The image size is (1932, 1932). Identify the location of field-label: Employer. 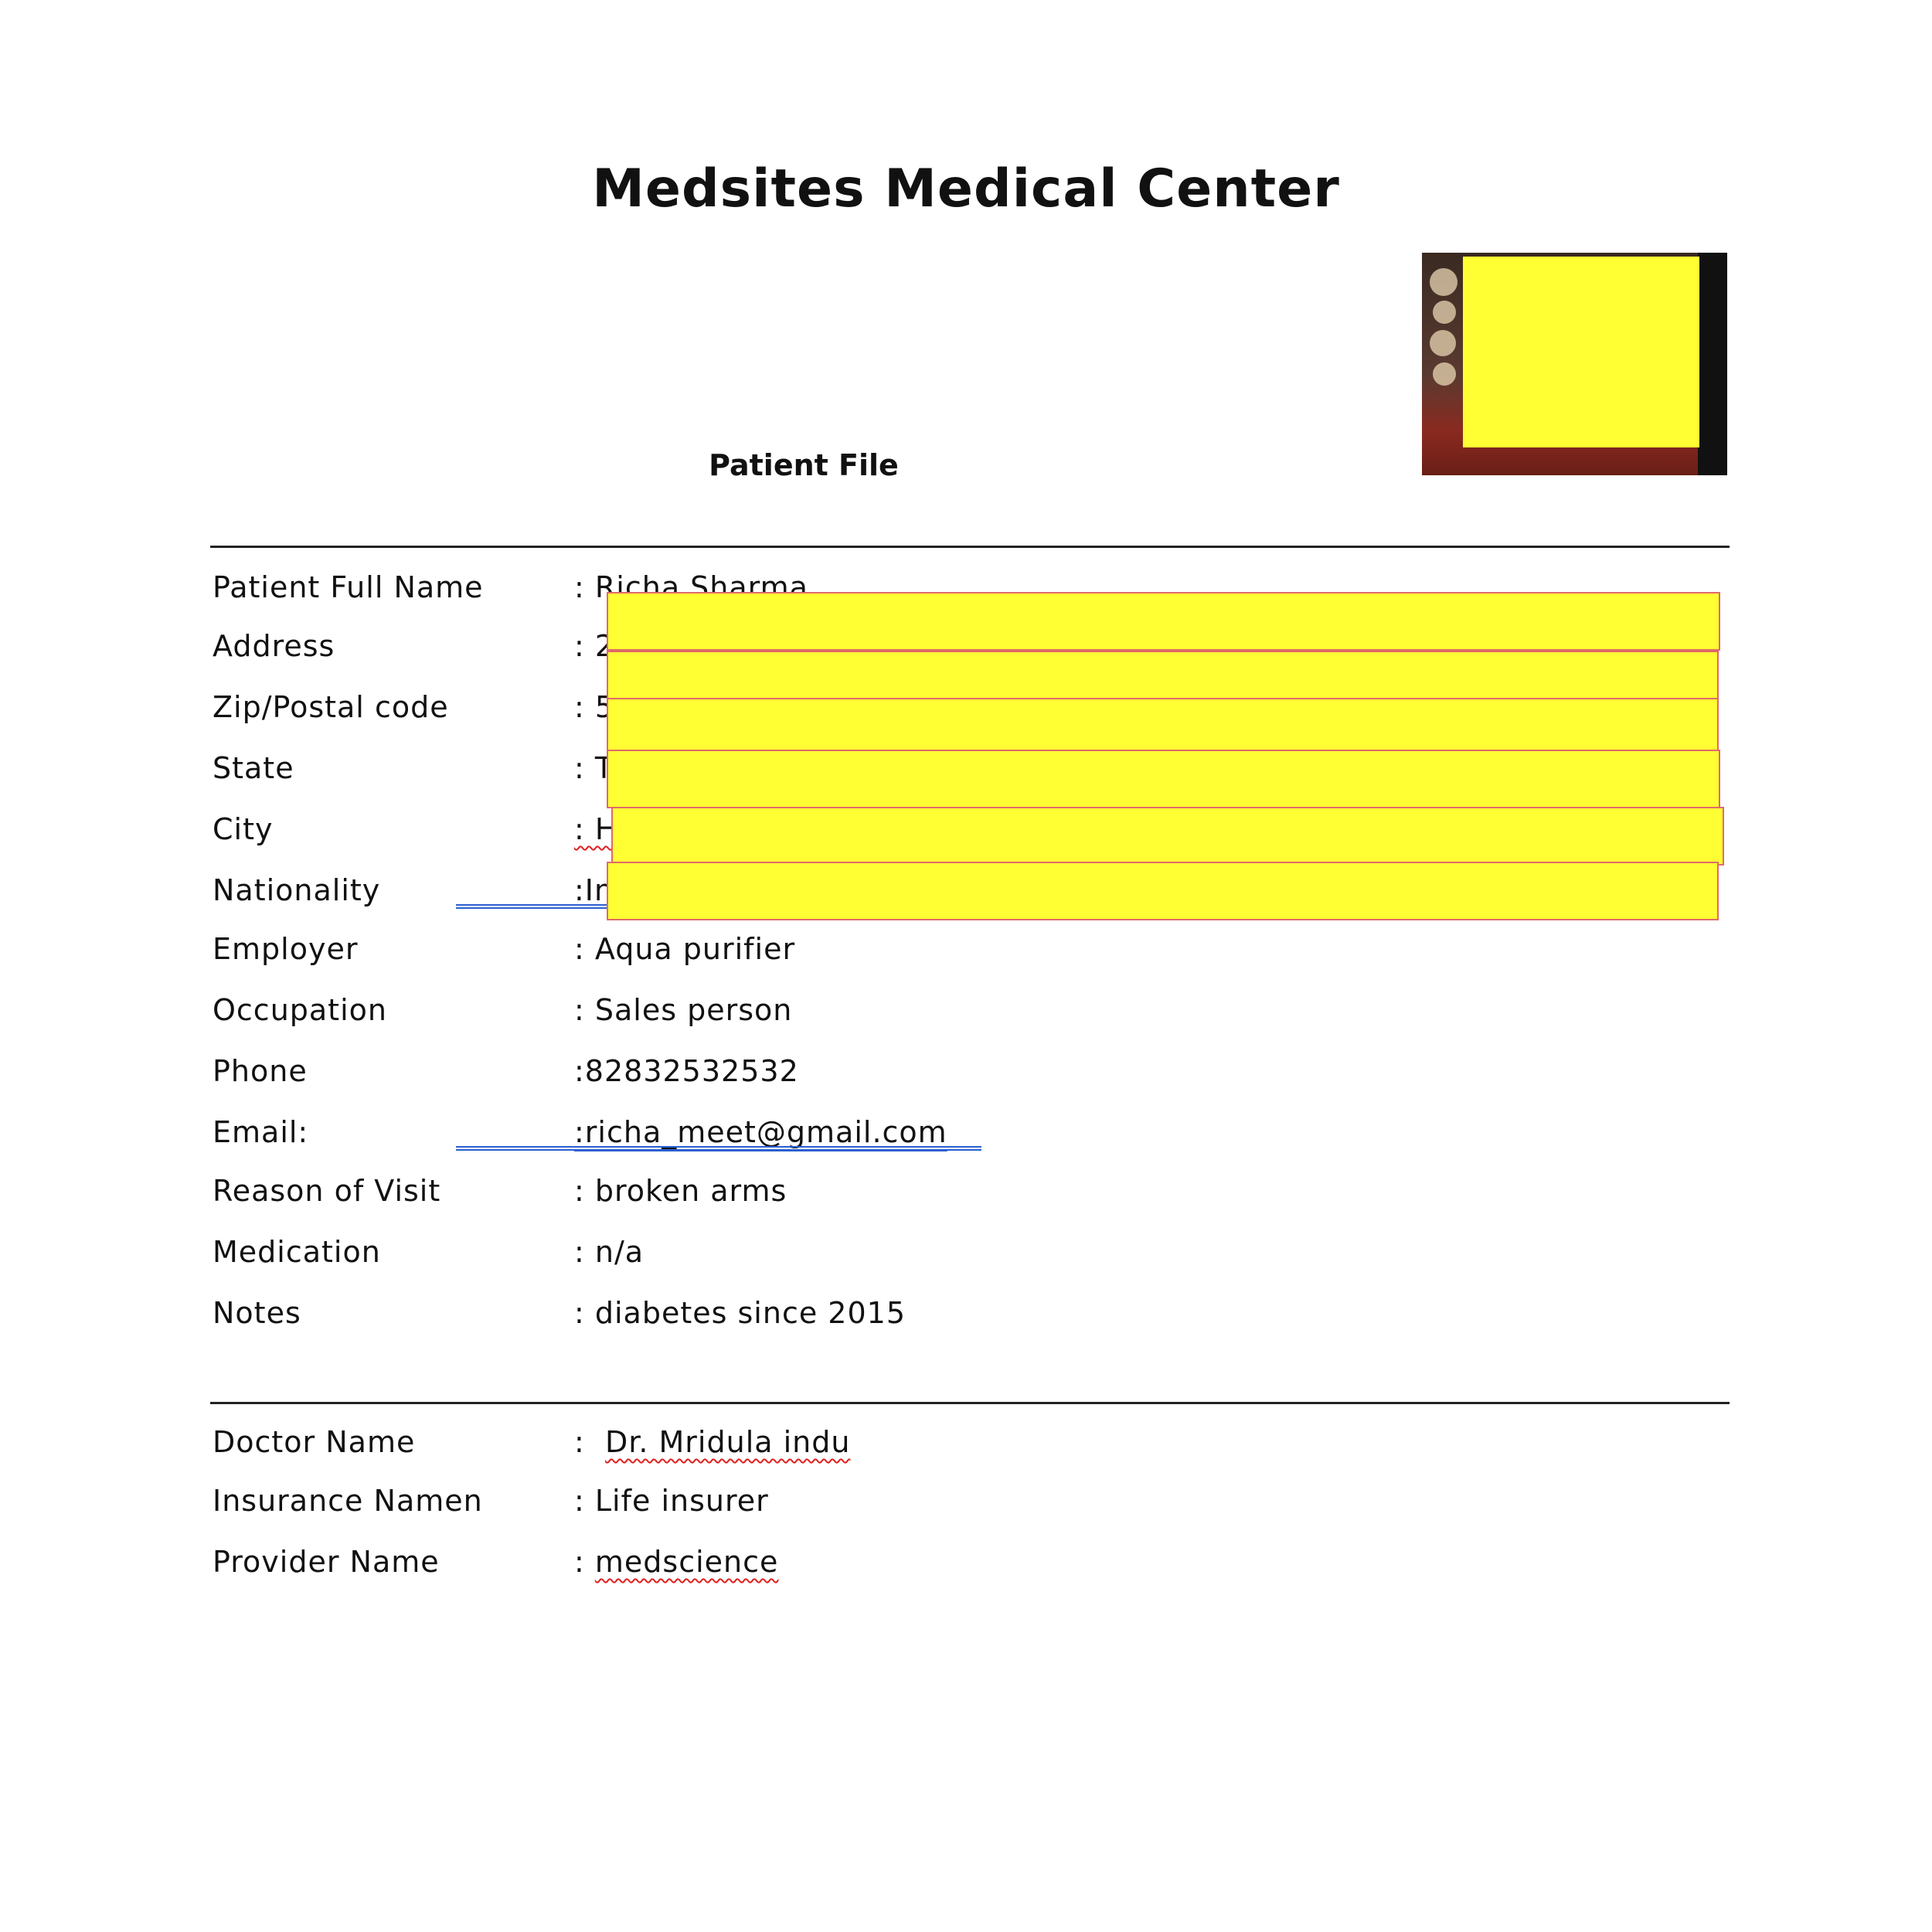
(286, 949).